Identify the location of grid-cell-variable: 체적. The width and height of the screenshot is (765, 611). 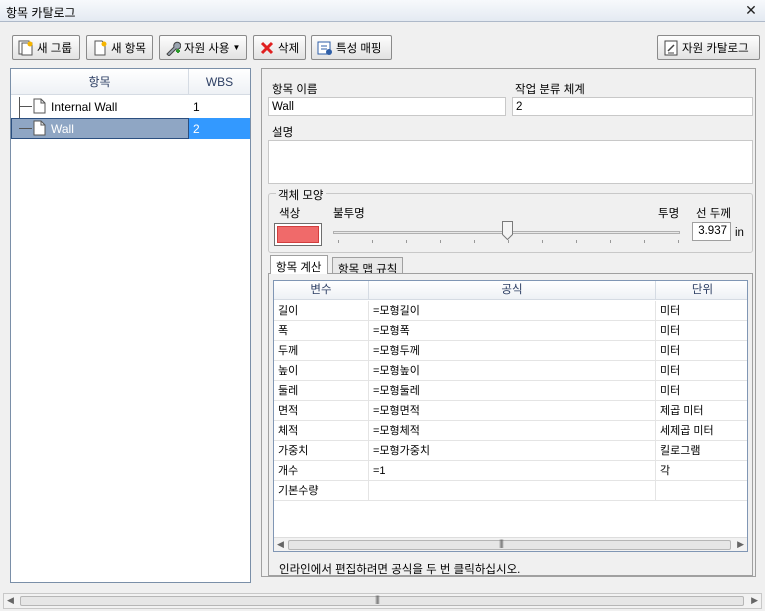
(321, 431).